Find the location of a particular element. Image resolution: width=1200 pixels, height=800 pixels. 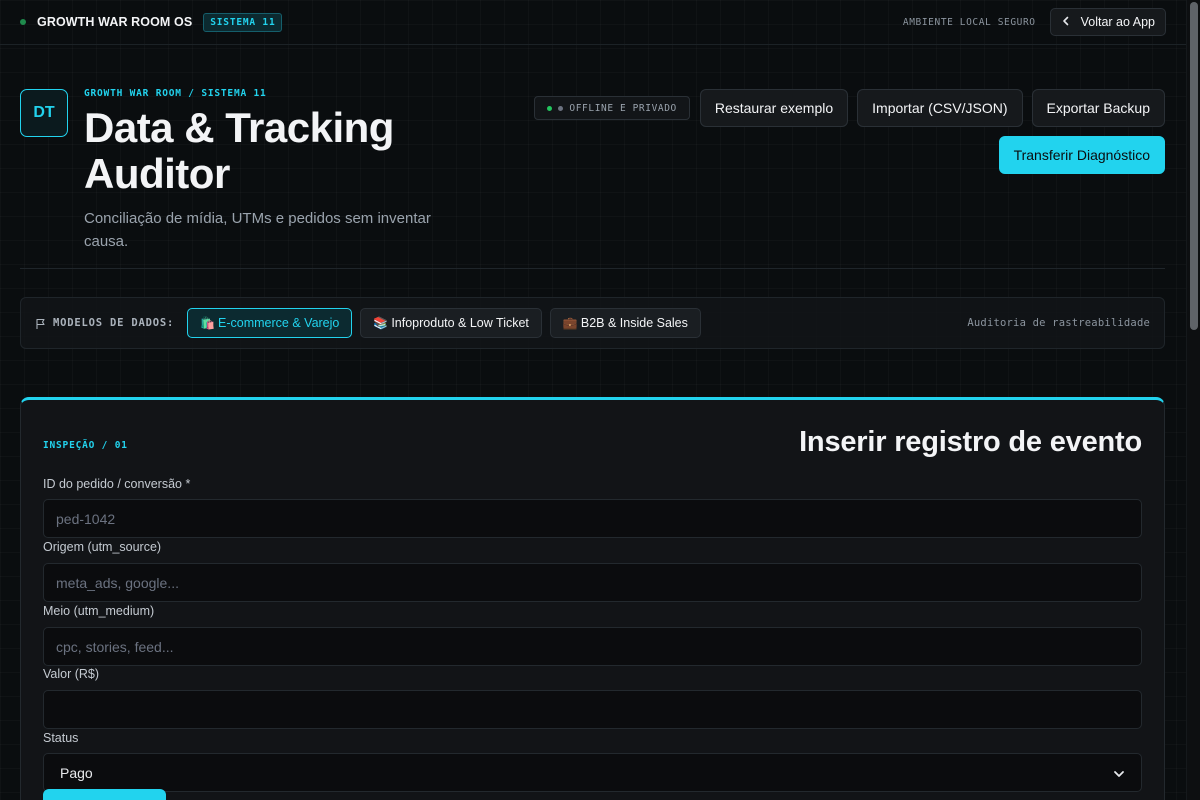

traceability-audit-label: Auditoria de rastreabilidade is located at coordinates (1058, 323).